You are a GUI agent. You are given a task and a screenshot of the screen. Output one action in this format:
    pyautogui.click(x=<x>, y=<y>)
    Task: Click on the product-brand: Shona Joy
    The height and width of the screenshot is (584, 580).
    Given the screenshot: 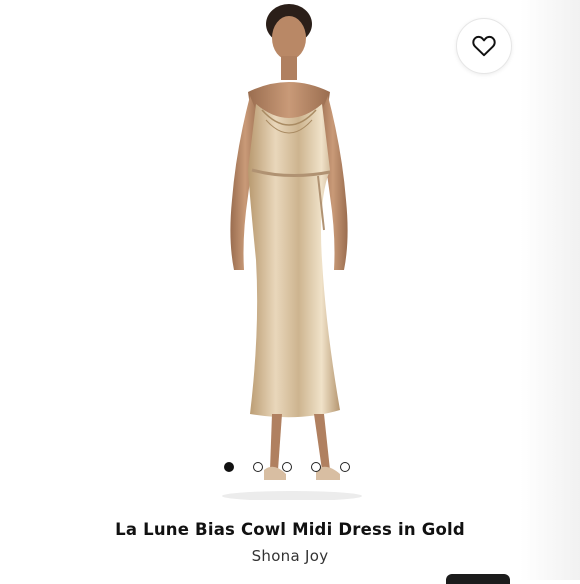 What is the action you would take?
    pyautogui.click(x=290, y=556)
    